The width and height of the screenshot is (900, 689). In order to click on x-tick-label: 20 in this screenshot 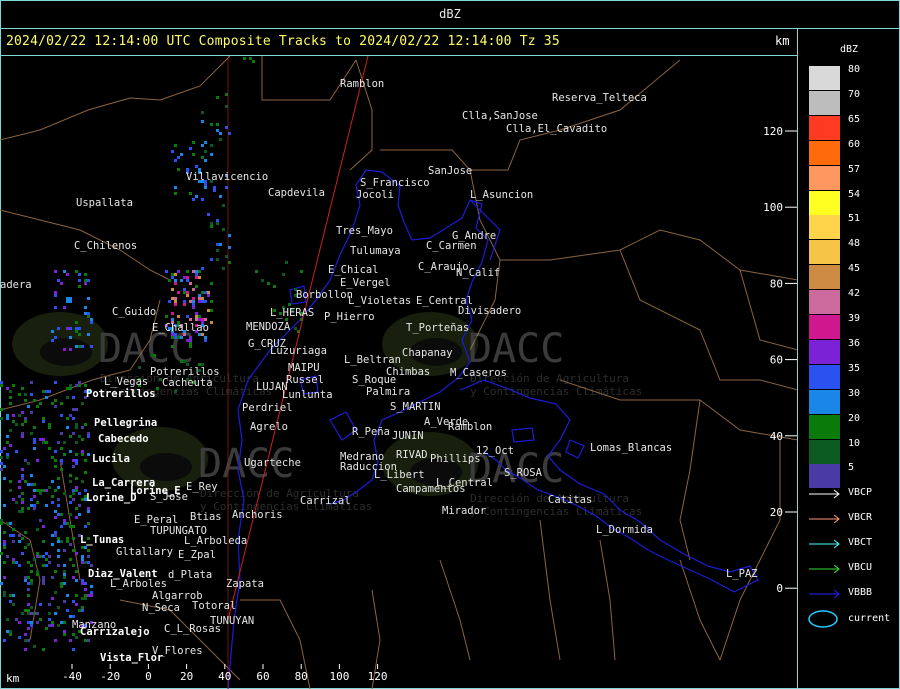, I will do `click(186, 676)`.